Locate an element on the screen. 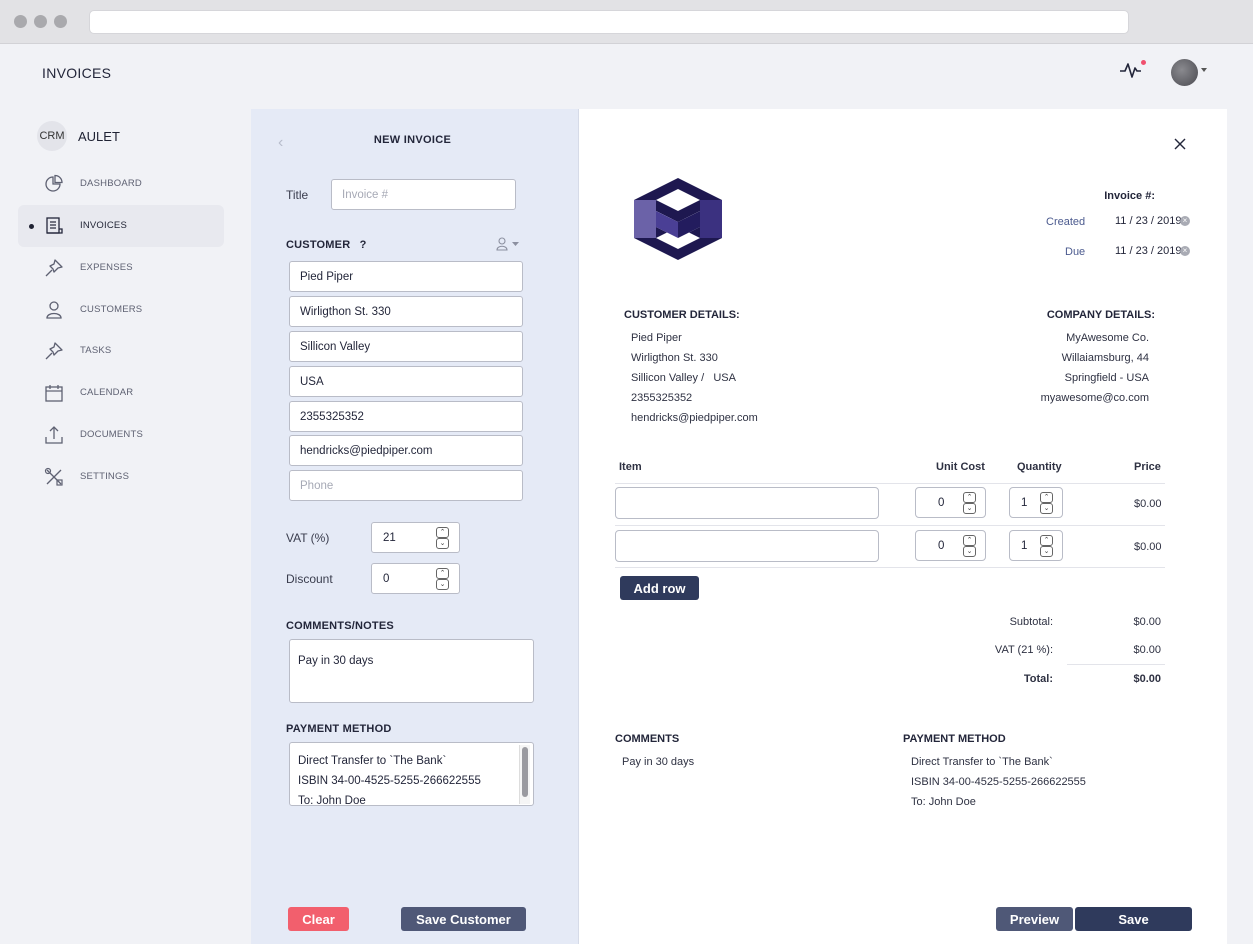 Image resolution: width=1253 pixels, height=944 pixels. vat-spin-buttons: ⌃ ⌄ is located at coordinates (442, 538).